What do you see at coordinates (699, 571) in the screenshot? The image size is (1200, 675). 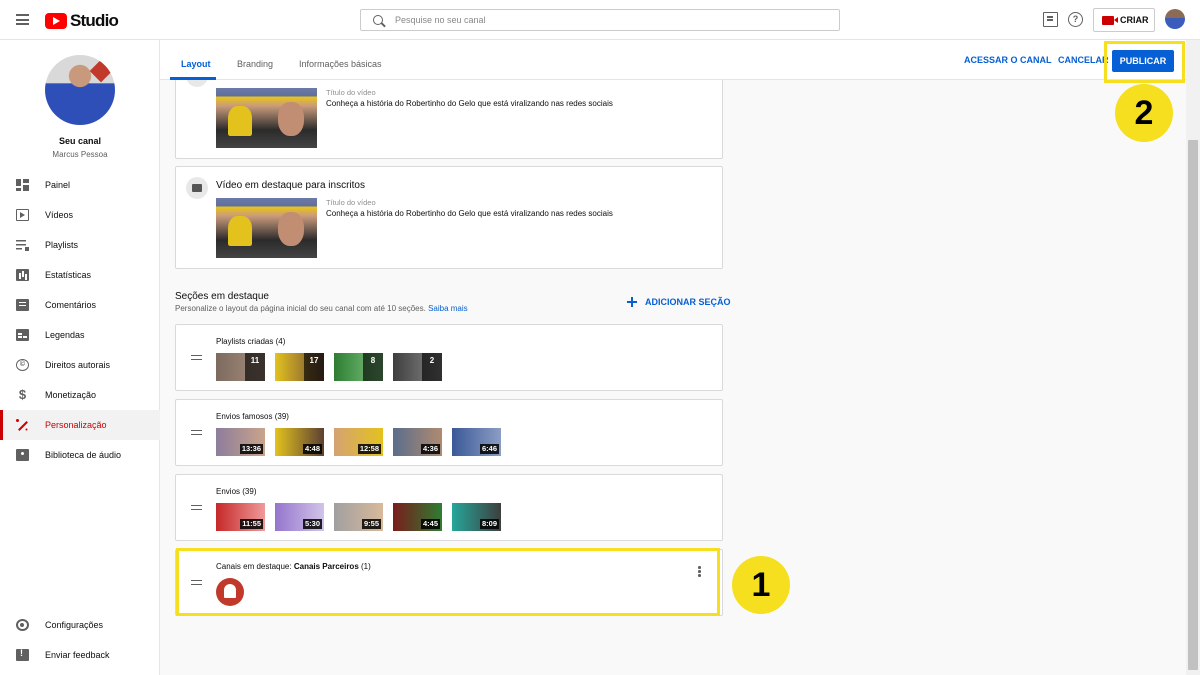 I see `more-options-icon` at bounding box center [699, 571].